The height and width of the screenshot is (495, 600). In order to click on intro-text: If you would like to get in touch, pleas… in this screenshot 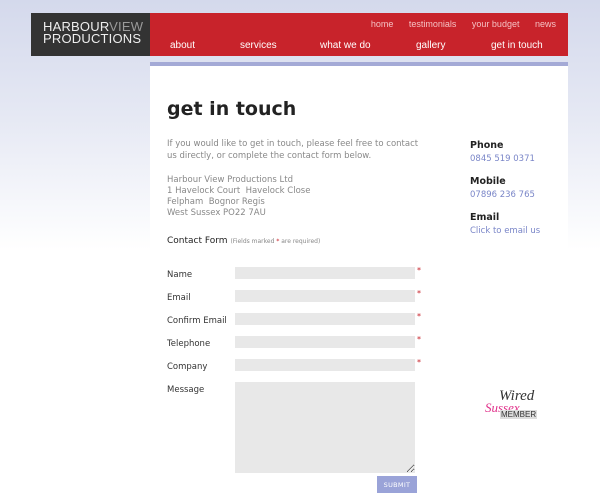, I will do `click(293, 150)`.